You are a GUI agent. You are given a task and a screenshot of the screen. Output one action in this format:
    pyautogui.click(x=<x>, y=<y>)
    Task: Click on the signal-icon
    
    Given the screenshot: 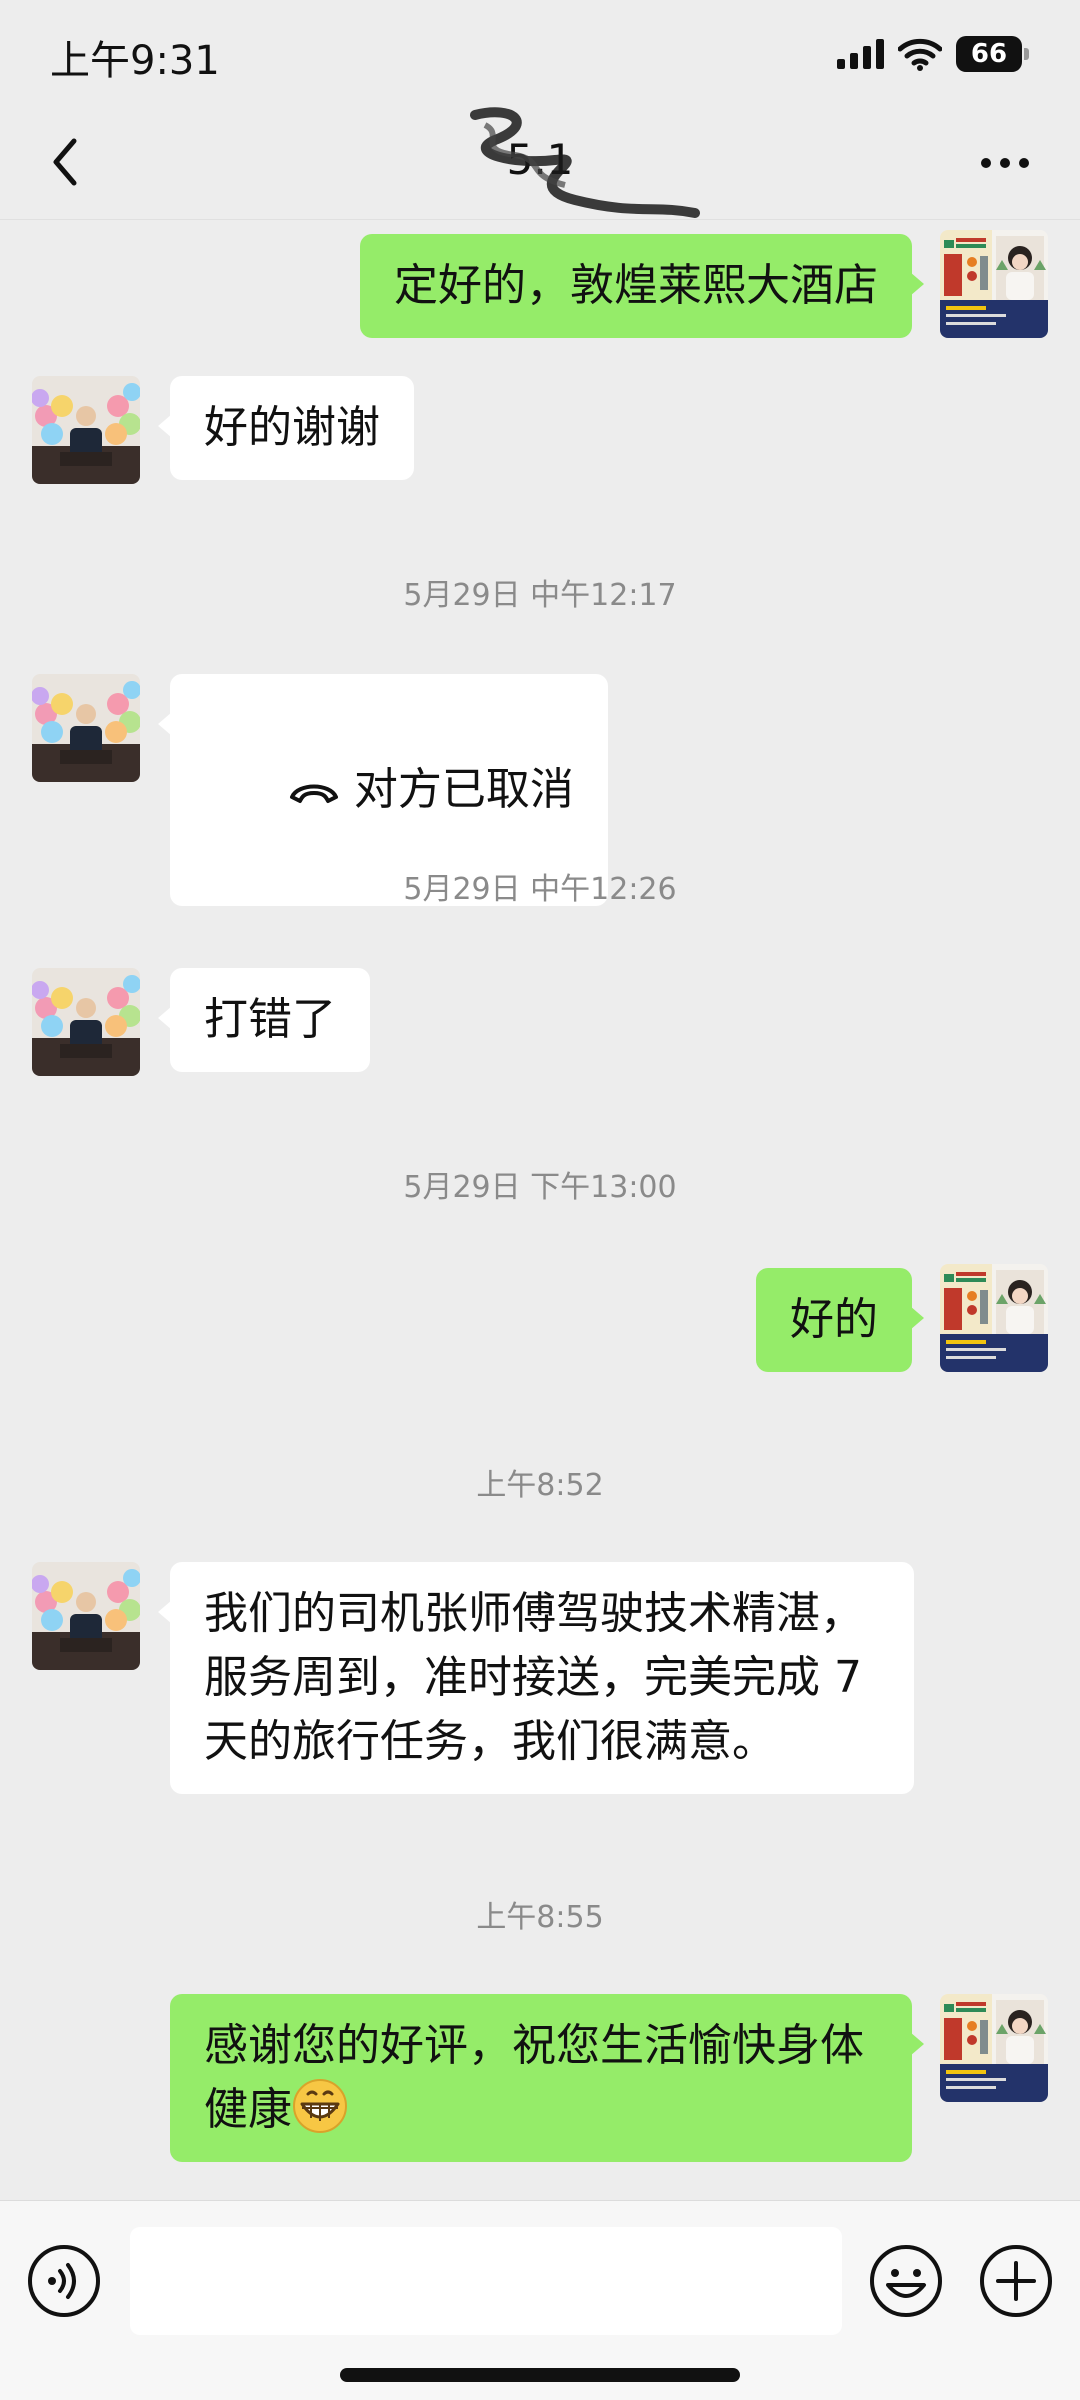 What is the action you would take?
    pyautogui.click(x=860, y=54)
    